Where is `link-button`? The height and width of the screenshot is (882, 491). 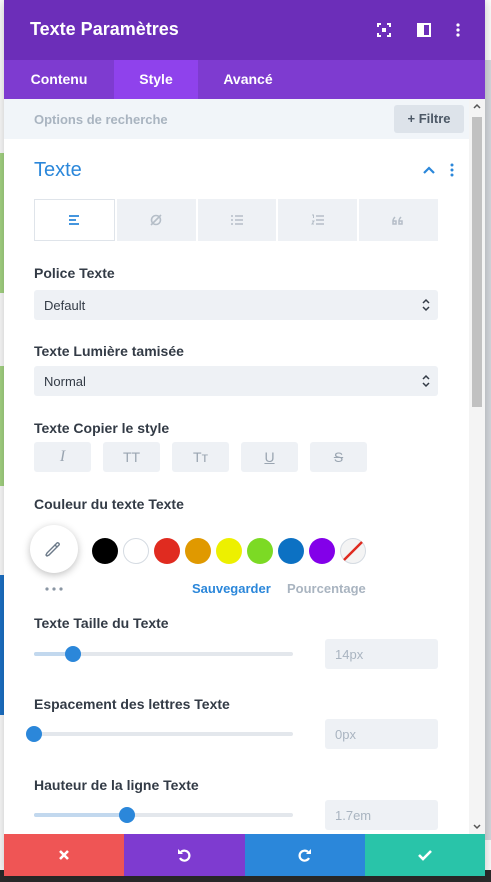
link-button is located at coordinates (156, 220).